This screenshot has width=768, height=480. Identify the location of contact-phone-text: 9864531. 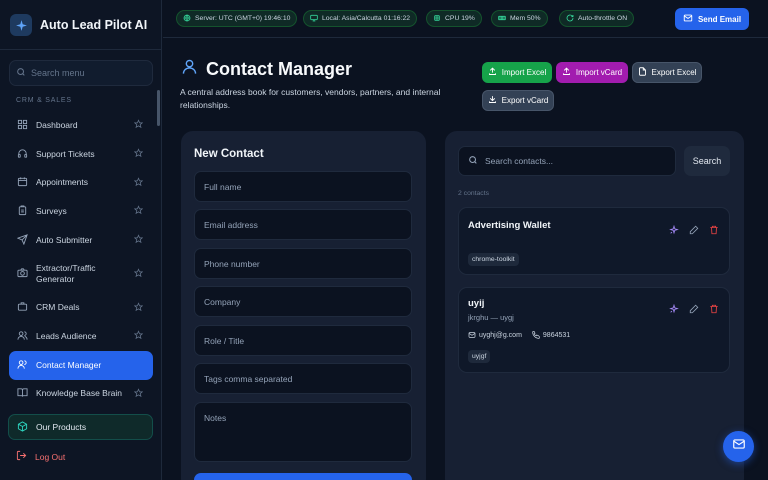
(556, 335).